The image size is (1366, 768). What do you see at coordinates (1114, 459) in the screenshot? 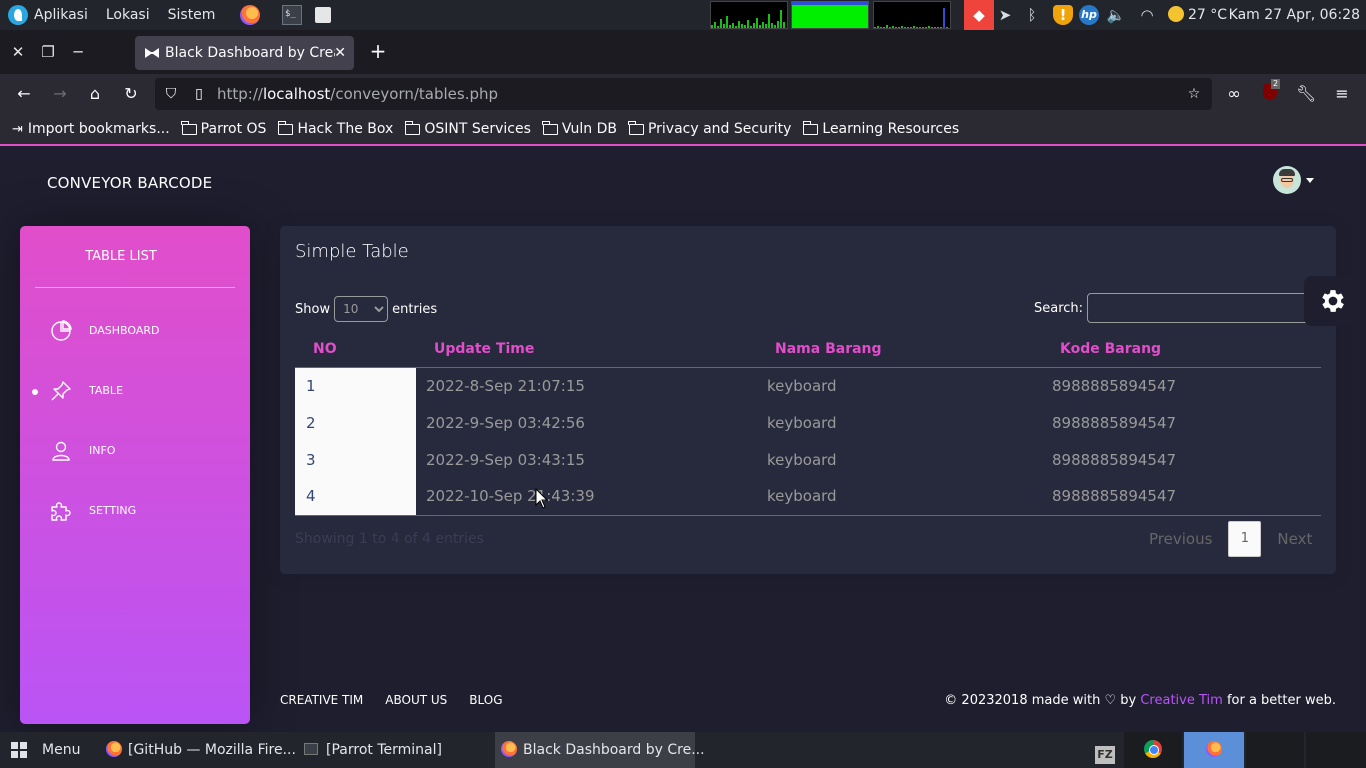
I see `table-cell: 8988885894547` at bounding box center [1114, 459].